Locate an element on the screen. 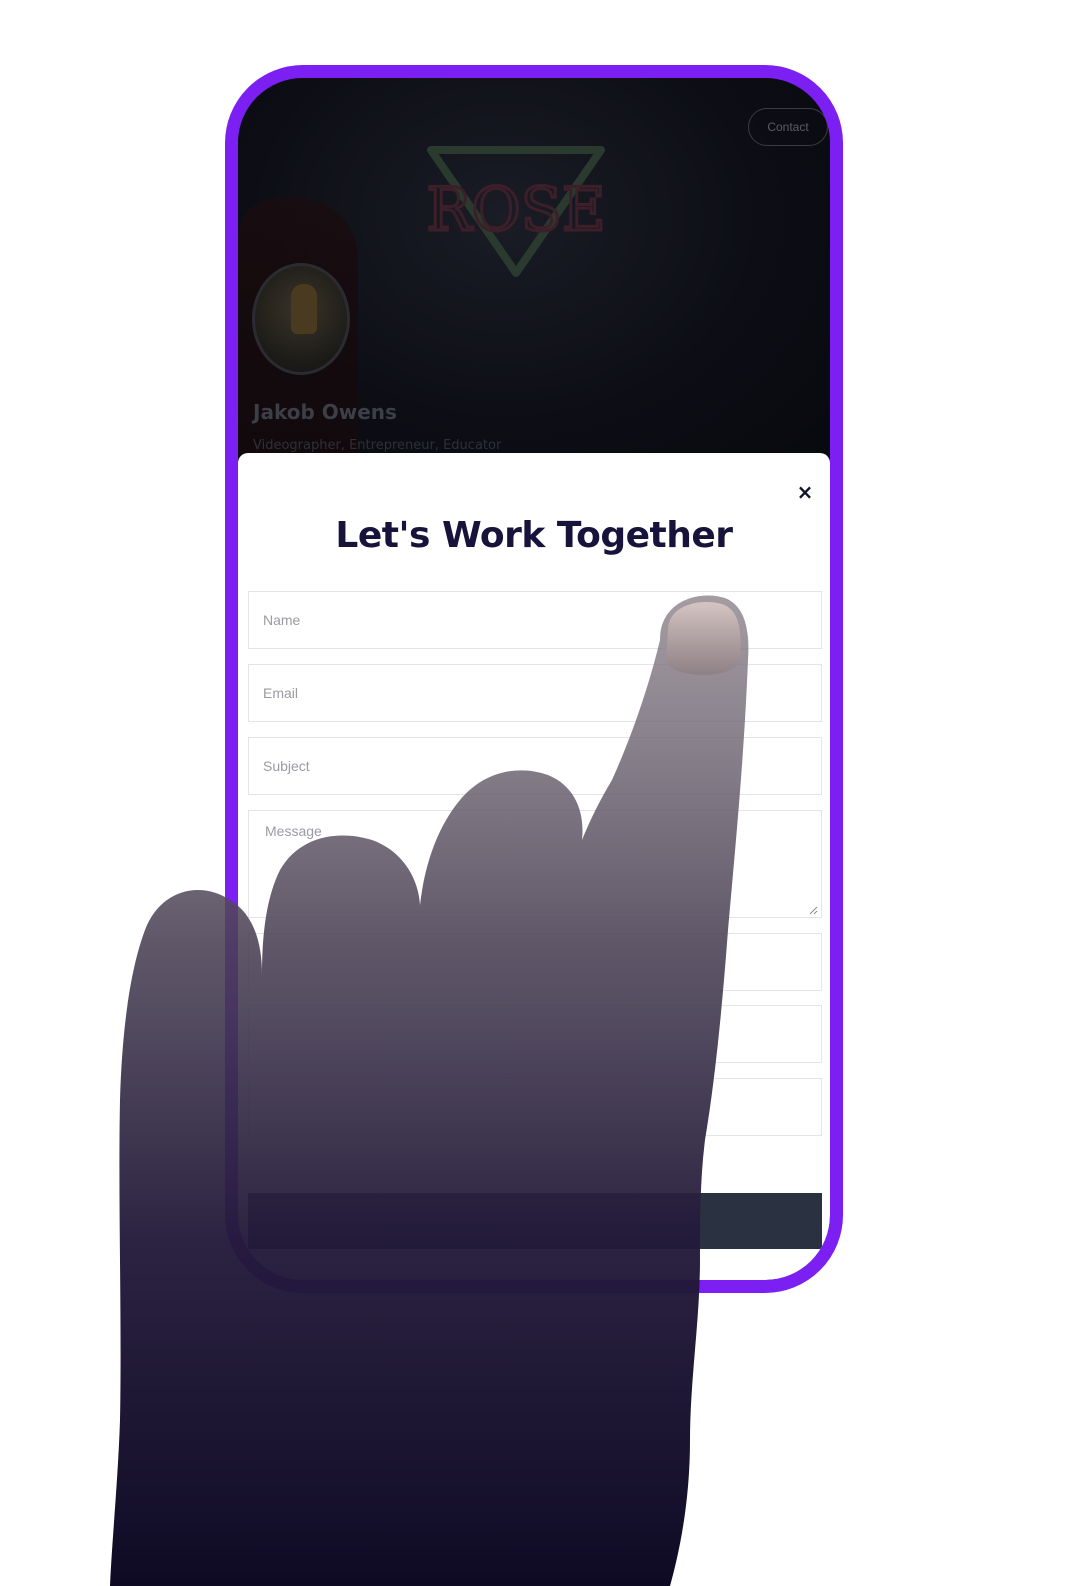 Image resolution: width=1080 pixels, height=1586 pixels. avatar is located at coordinates (301, 319).